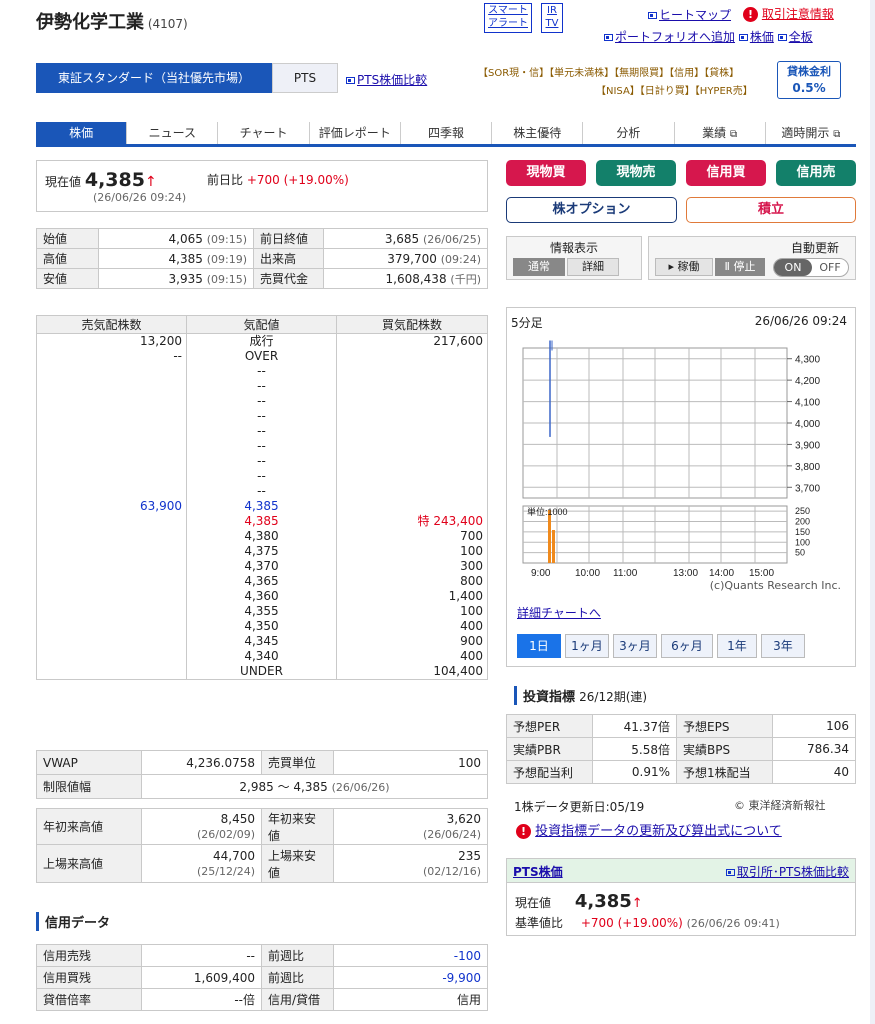 The image size is (875, 1024). I want to click on ob-row: 4,350 400, so click(262, 626).